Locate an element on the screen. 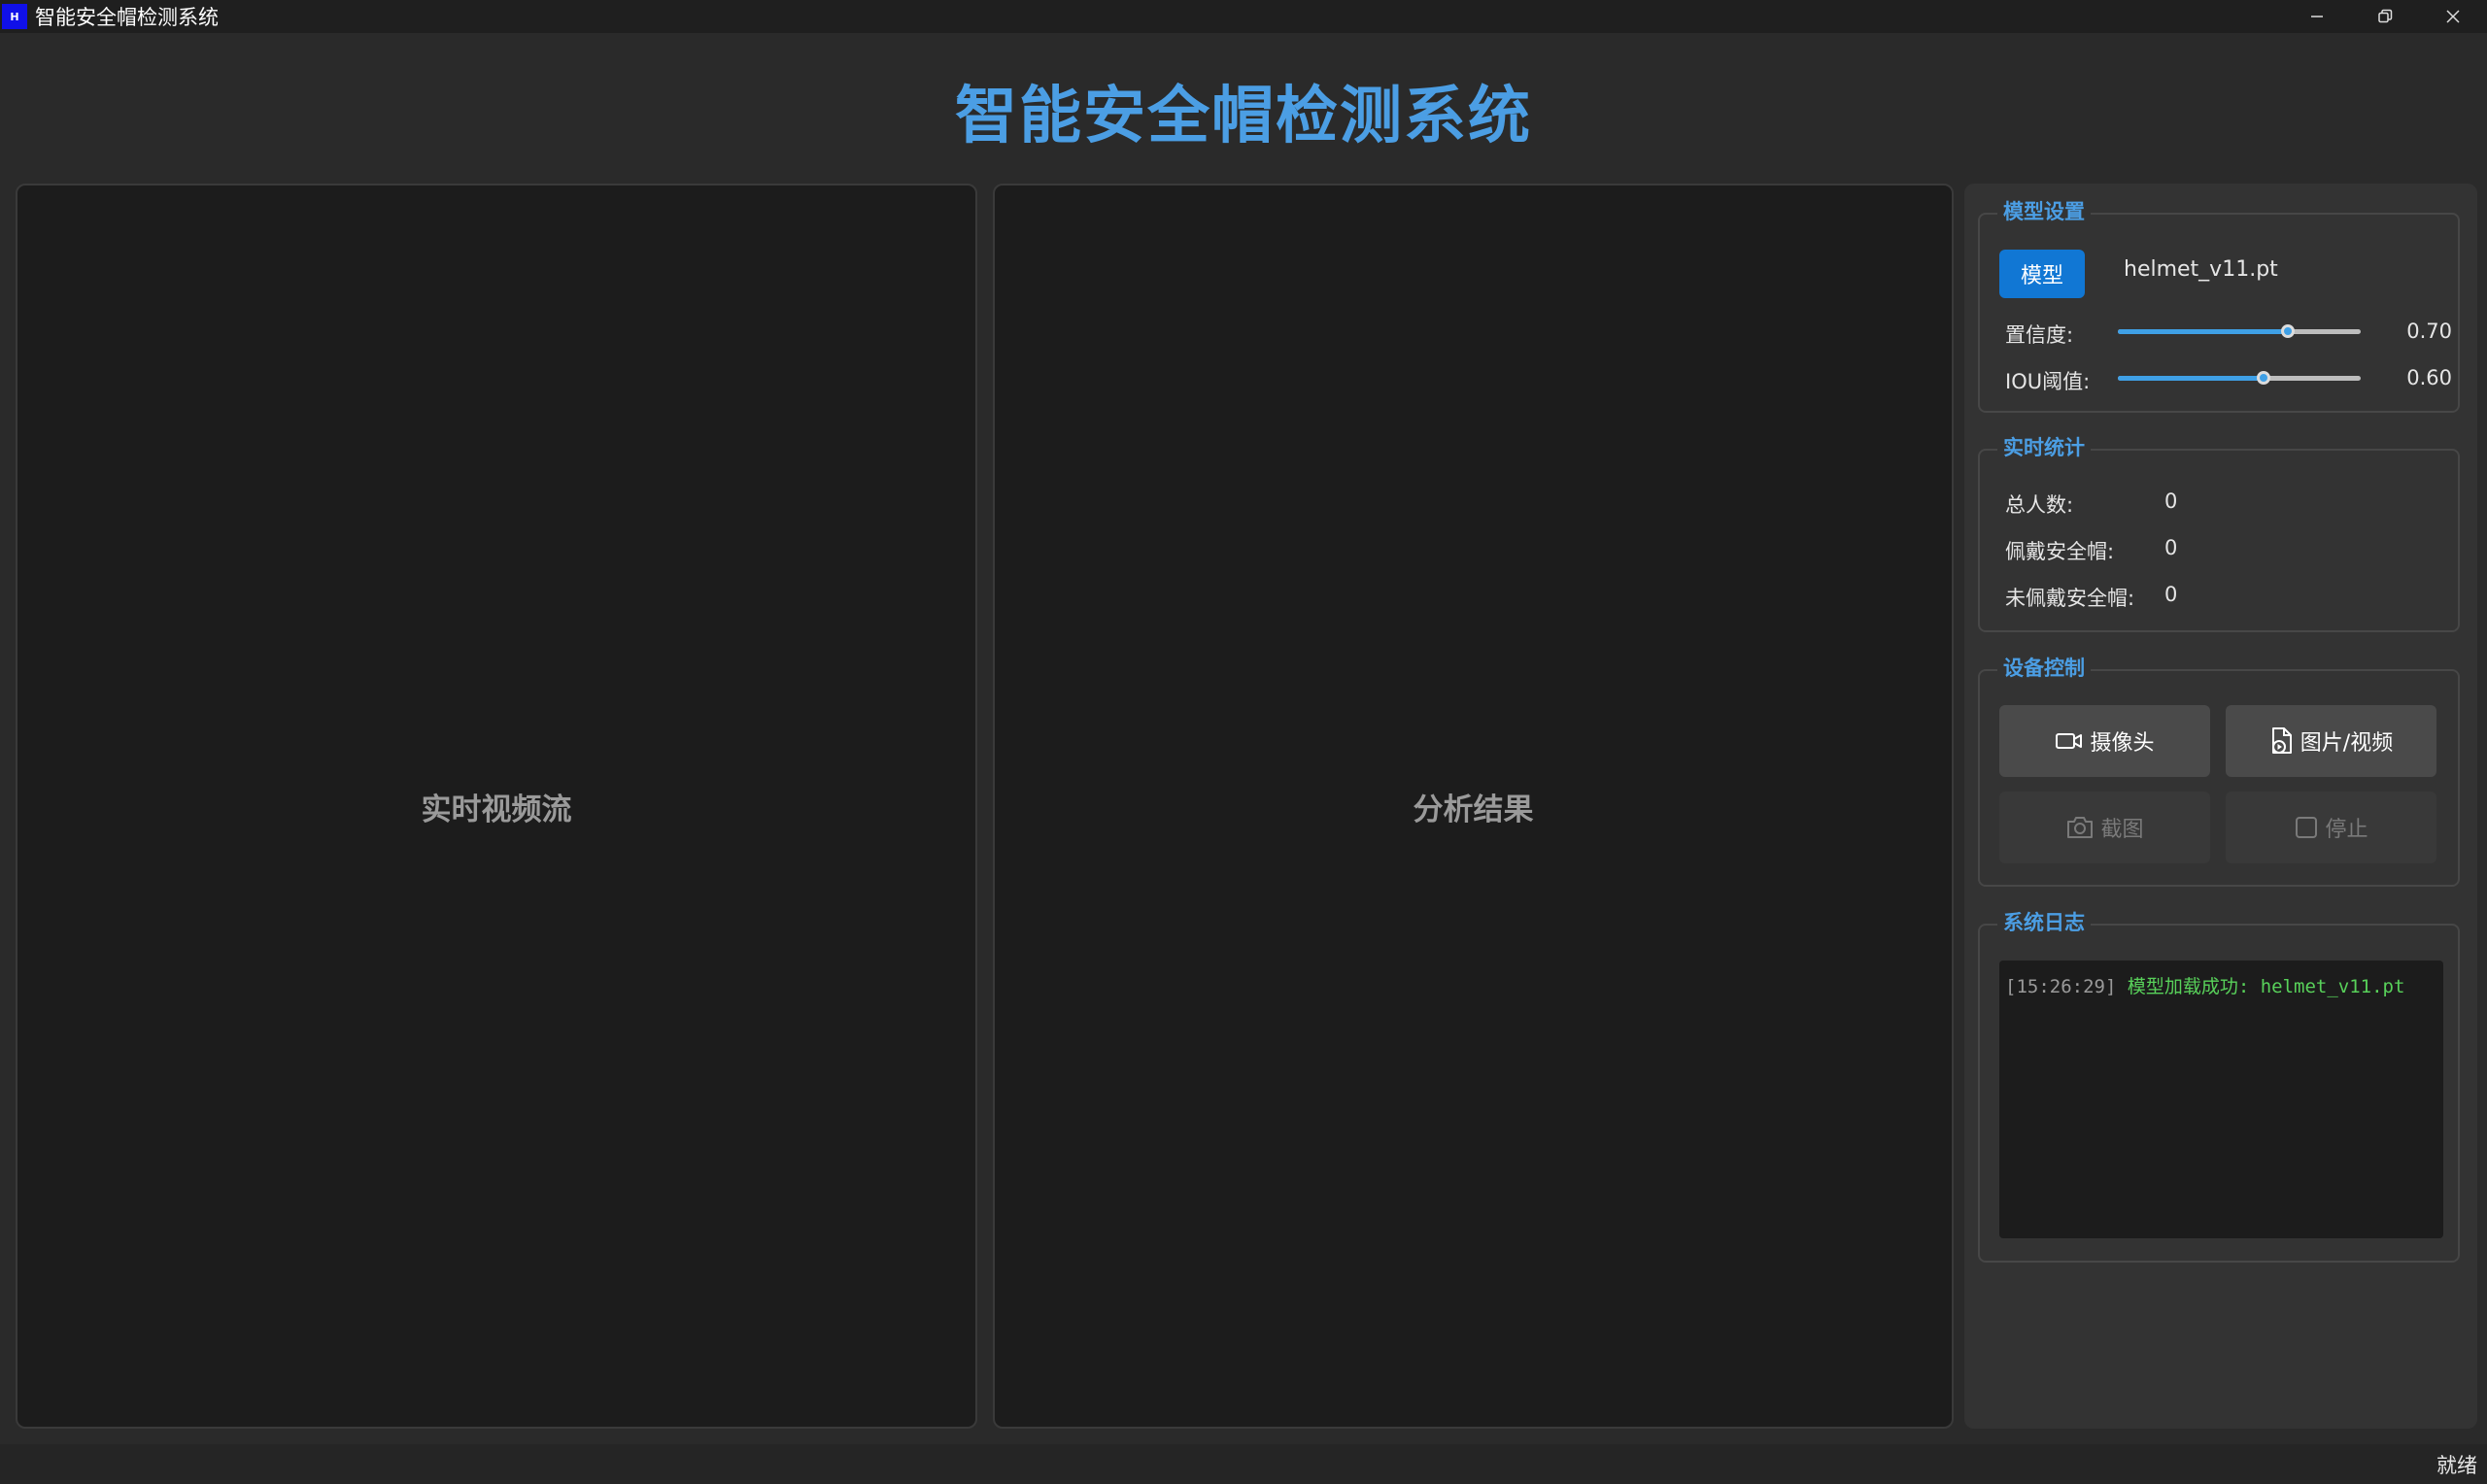 This screenshot has width=2487, height=1484. system-log-title: 系统日志 is located at coordinates (2044, 923).